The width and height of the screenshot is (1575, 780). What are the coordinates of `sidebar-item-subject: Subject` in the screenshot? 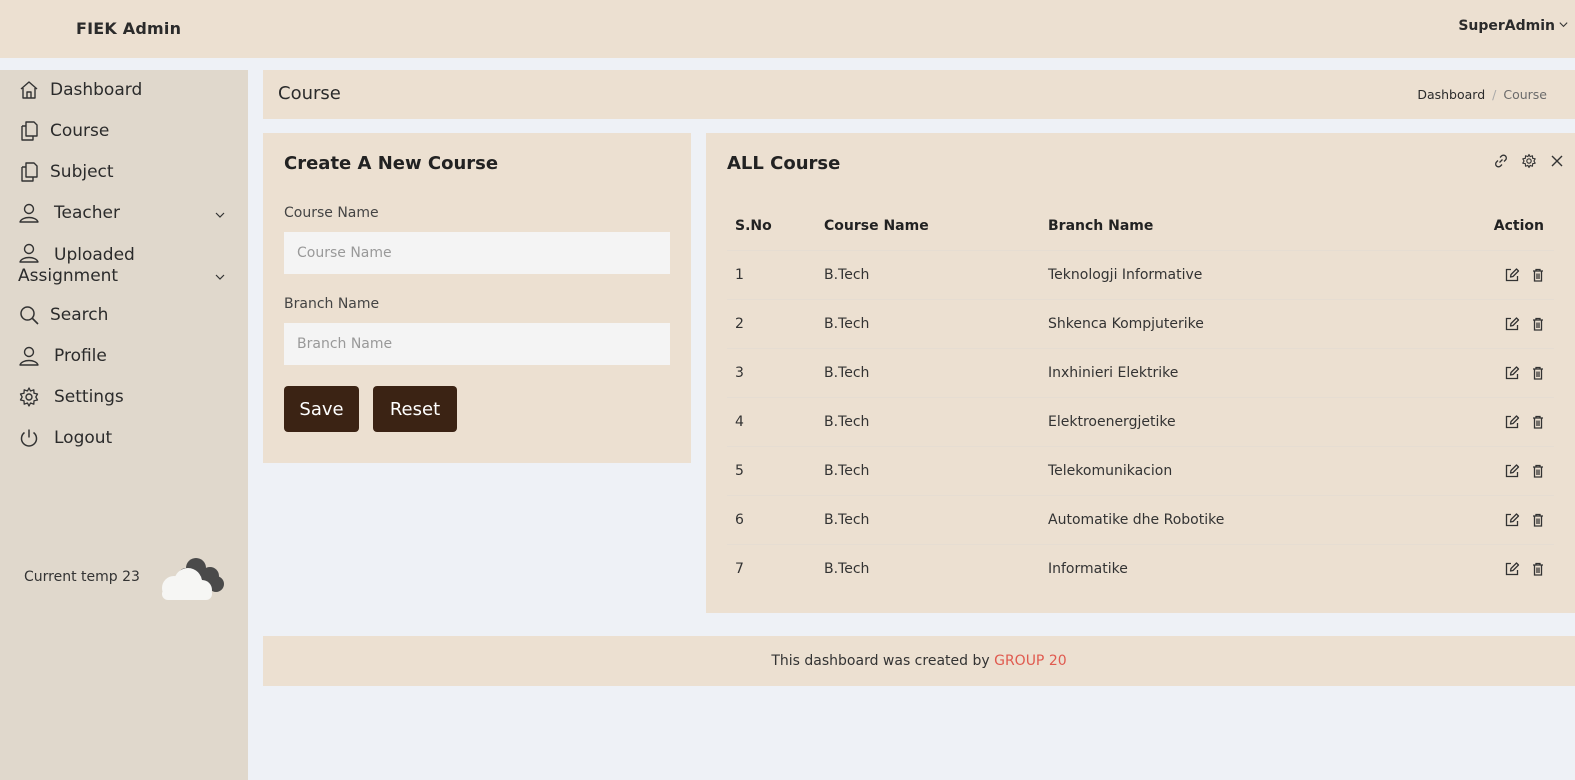 It's located at (124, 172).